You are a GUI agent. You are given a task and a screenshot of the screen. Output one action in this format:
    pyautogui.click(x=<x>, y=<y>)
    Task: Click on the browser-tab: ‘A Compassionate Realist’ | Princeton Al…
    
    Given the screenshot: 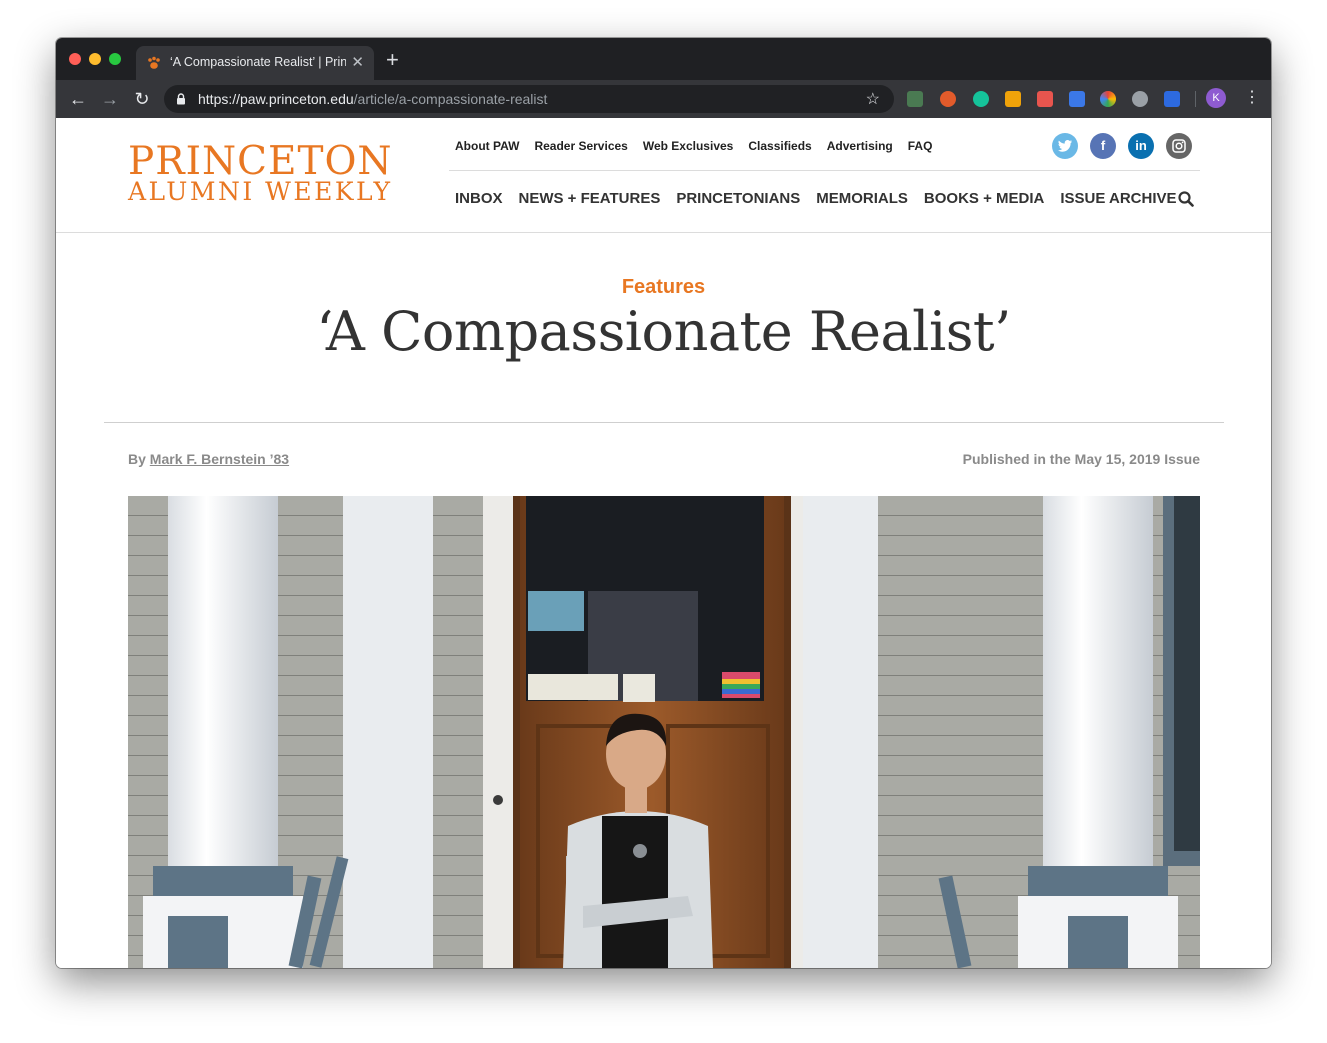 What is the action you would take?
    pyautogui.click(x=255, y=63)
    